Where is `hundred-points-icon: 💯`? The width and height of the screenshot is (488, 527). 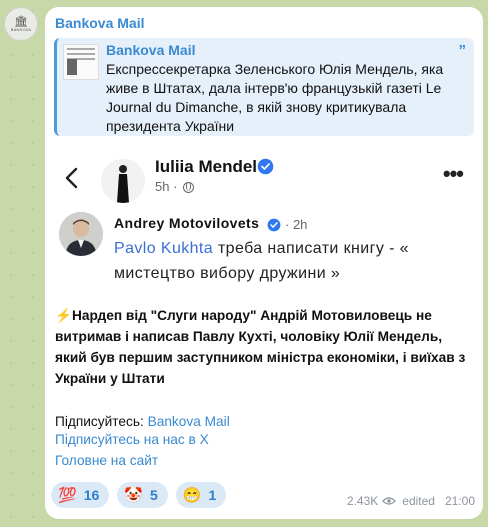 hundred-points-icon: 💯 is located at coordinates (67, 495).